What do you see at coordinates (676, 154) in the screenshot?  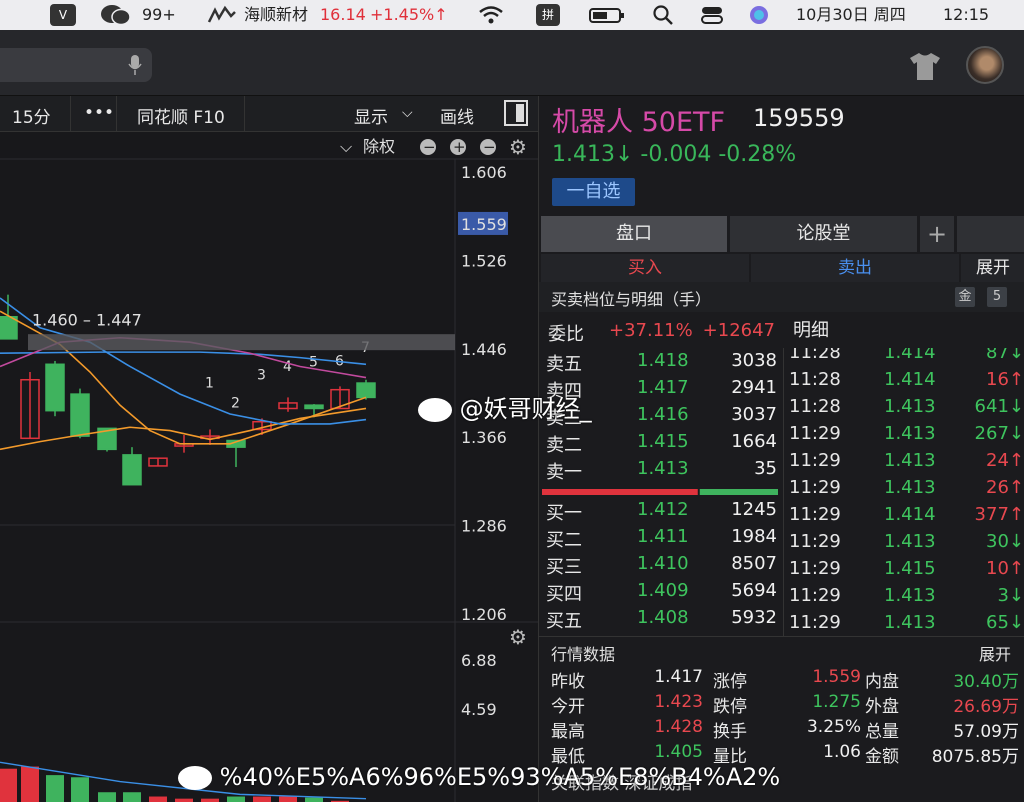 I see `stock-change: -0.004` at bounding box center [676, 154].